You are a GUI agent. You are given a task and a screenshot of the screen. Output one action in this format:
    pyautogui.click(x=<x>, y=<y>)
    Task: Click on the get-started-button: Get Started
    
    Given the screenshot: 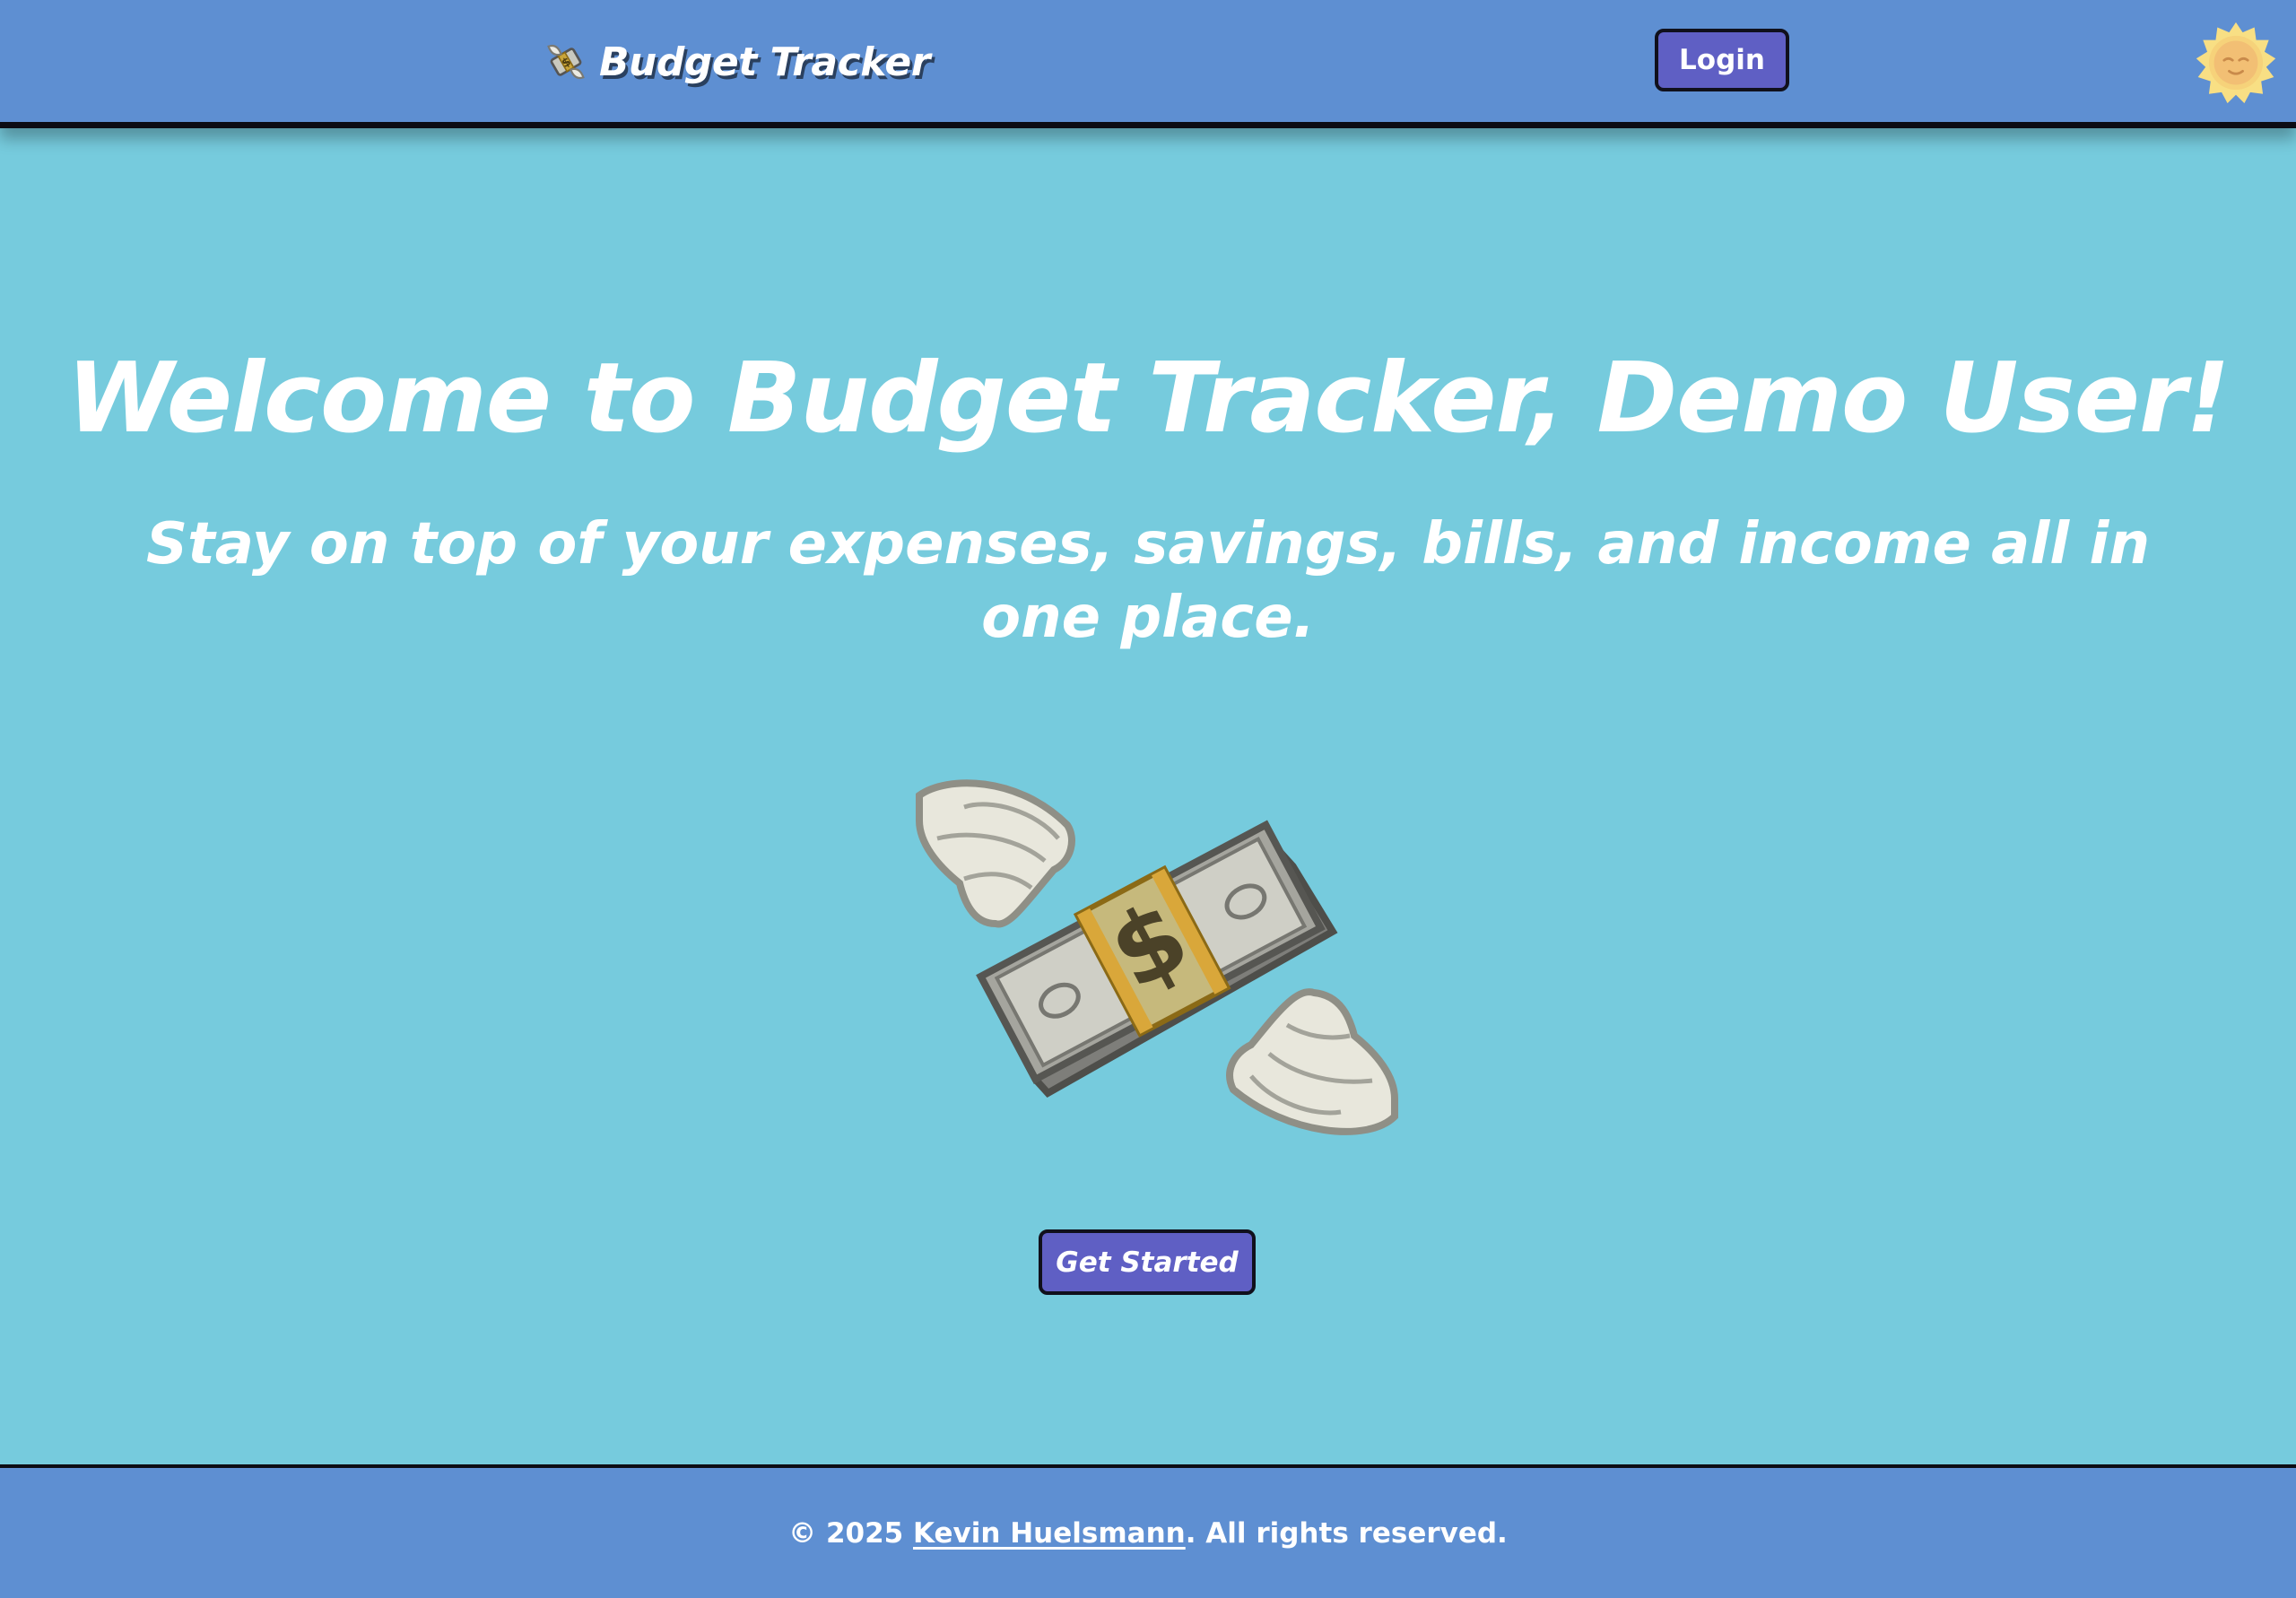 What is the action you would take?
    pyautogui.click(x=1147, y=1262)
    